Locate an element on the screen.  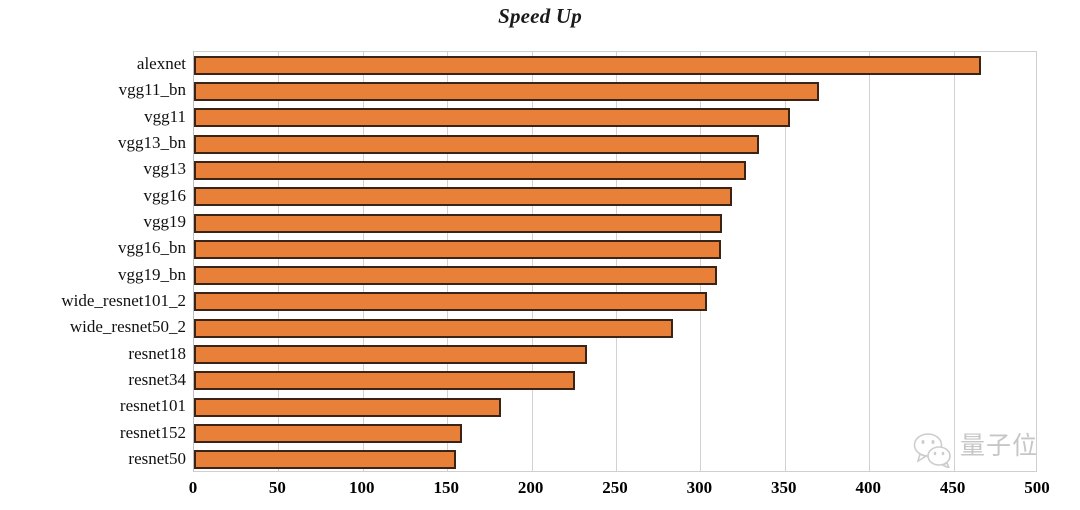
y-axis-label-vgg13: vgg13 is located at coordinates (165, 169).